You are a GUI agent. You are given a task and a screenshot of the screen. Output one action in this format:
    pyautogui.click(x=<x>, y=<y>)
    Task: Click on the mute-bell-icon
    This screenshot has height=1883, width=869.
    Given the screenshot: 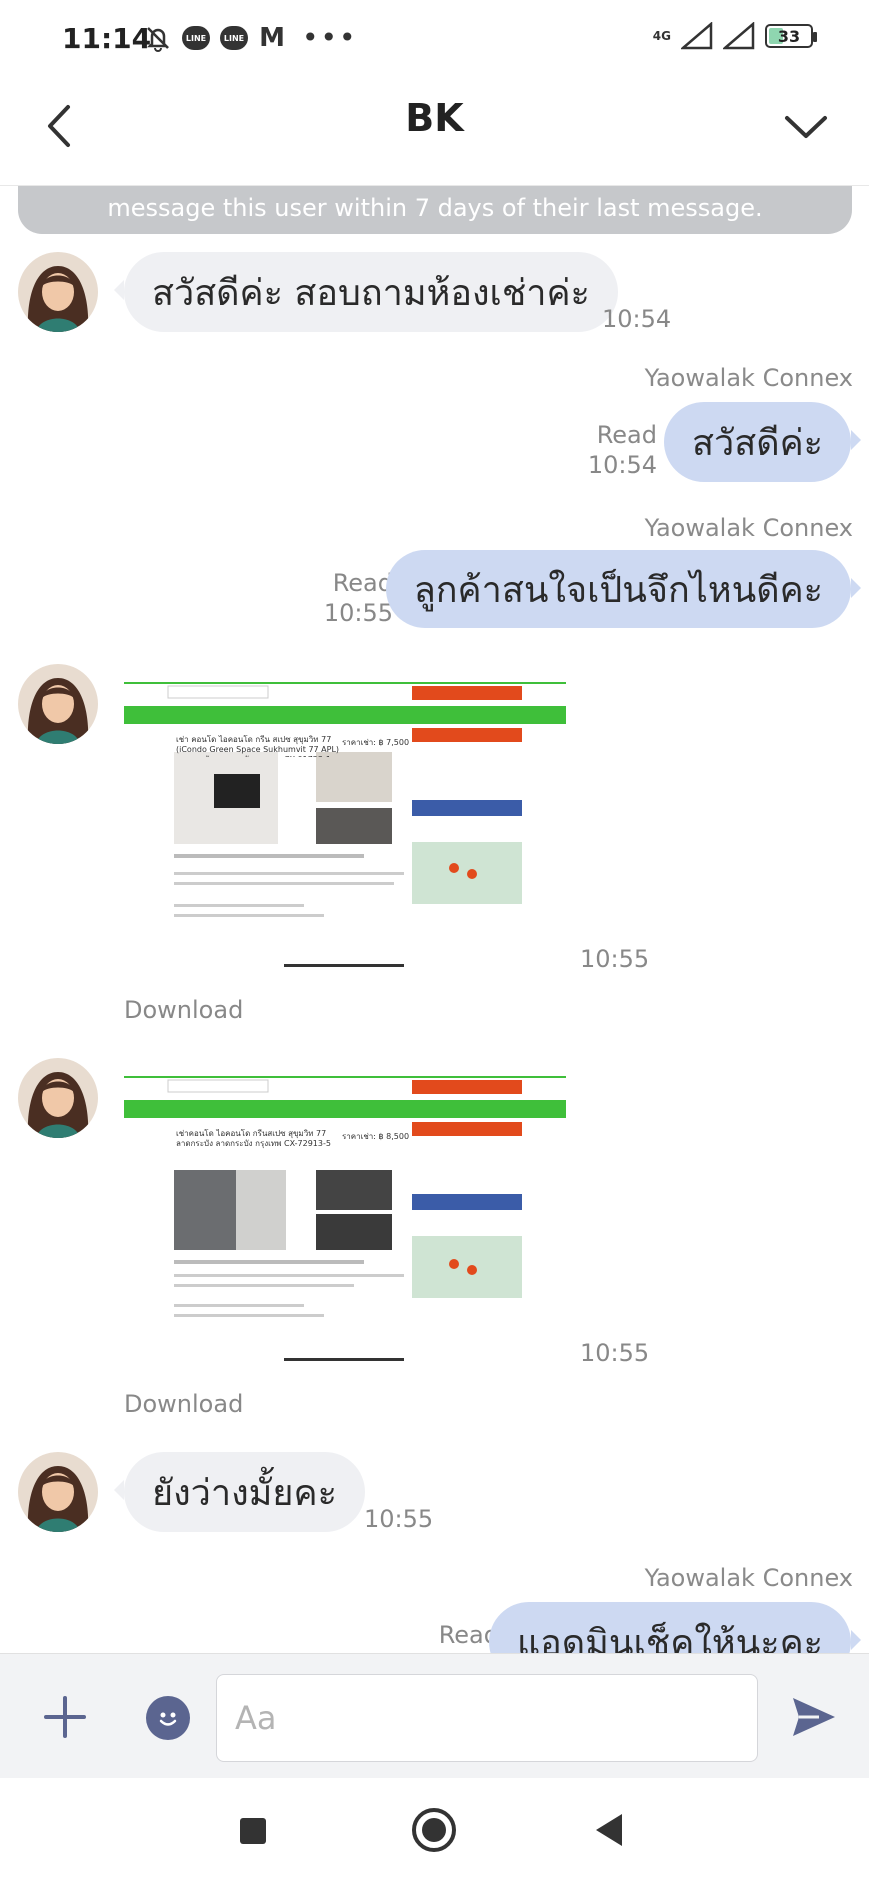 What is the action you would take?
    pyautogui.click(x=158, y=38)
    